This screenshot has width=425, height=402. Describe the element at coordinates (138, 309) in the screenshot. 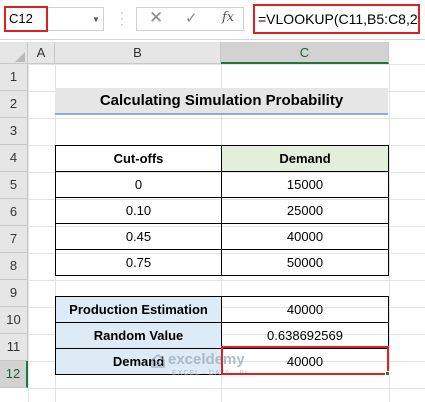

I see `label-production-estimation: Production Estimation` at that location.